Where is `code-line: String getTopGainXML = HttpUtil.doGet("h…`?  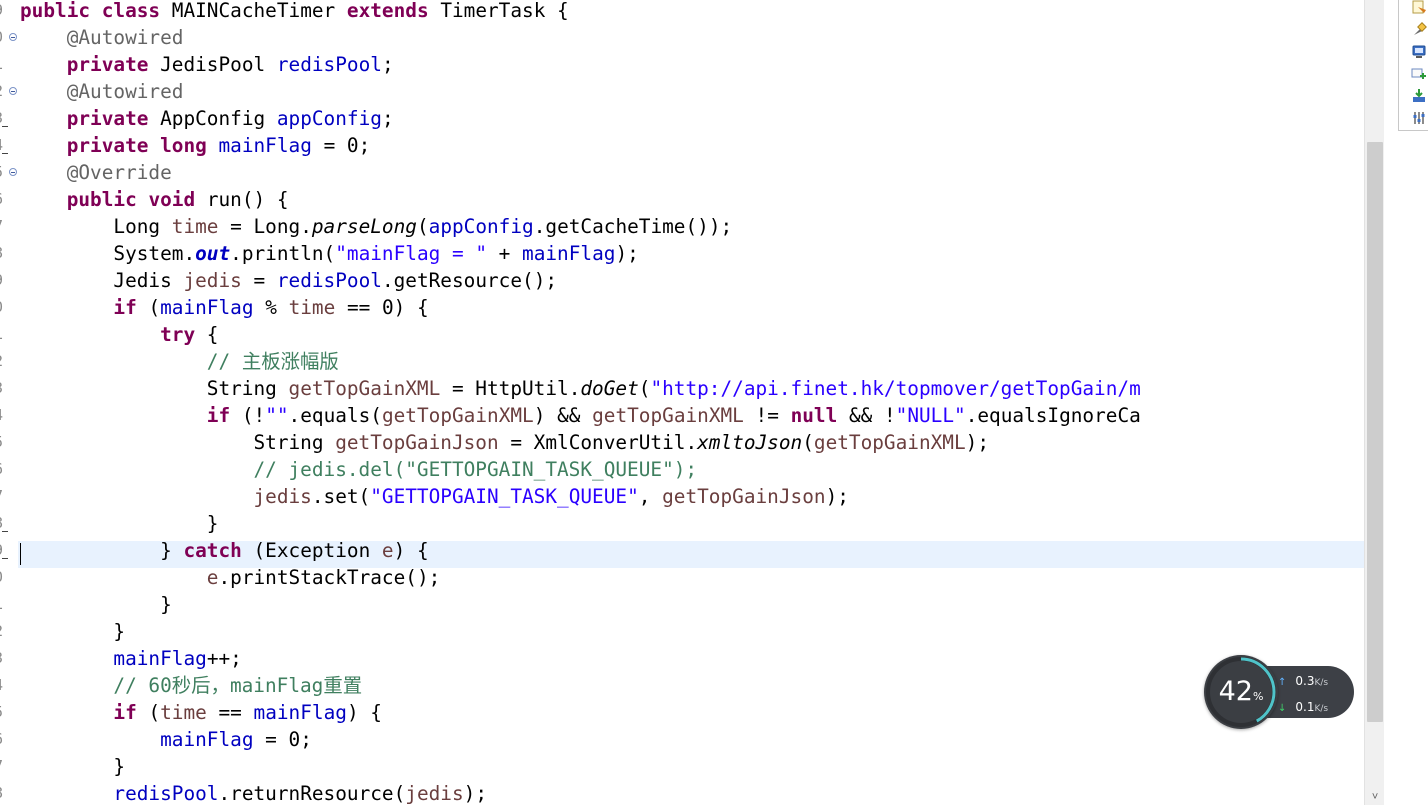 code-line: String getTopGainXML = HttpUtil.doGet("h… is located at coordinates (580, 390).